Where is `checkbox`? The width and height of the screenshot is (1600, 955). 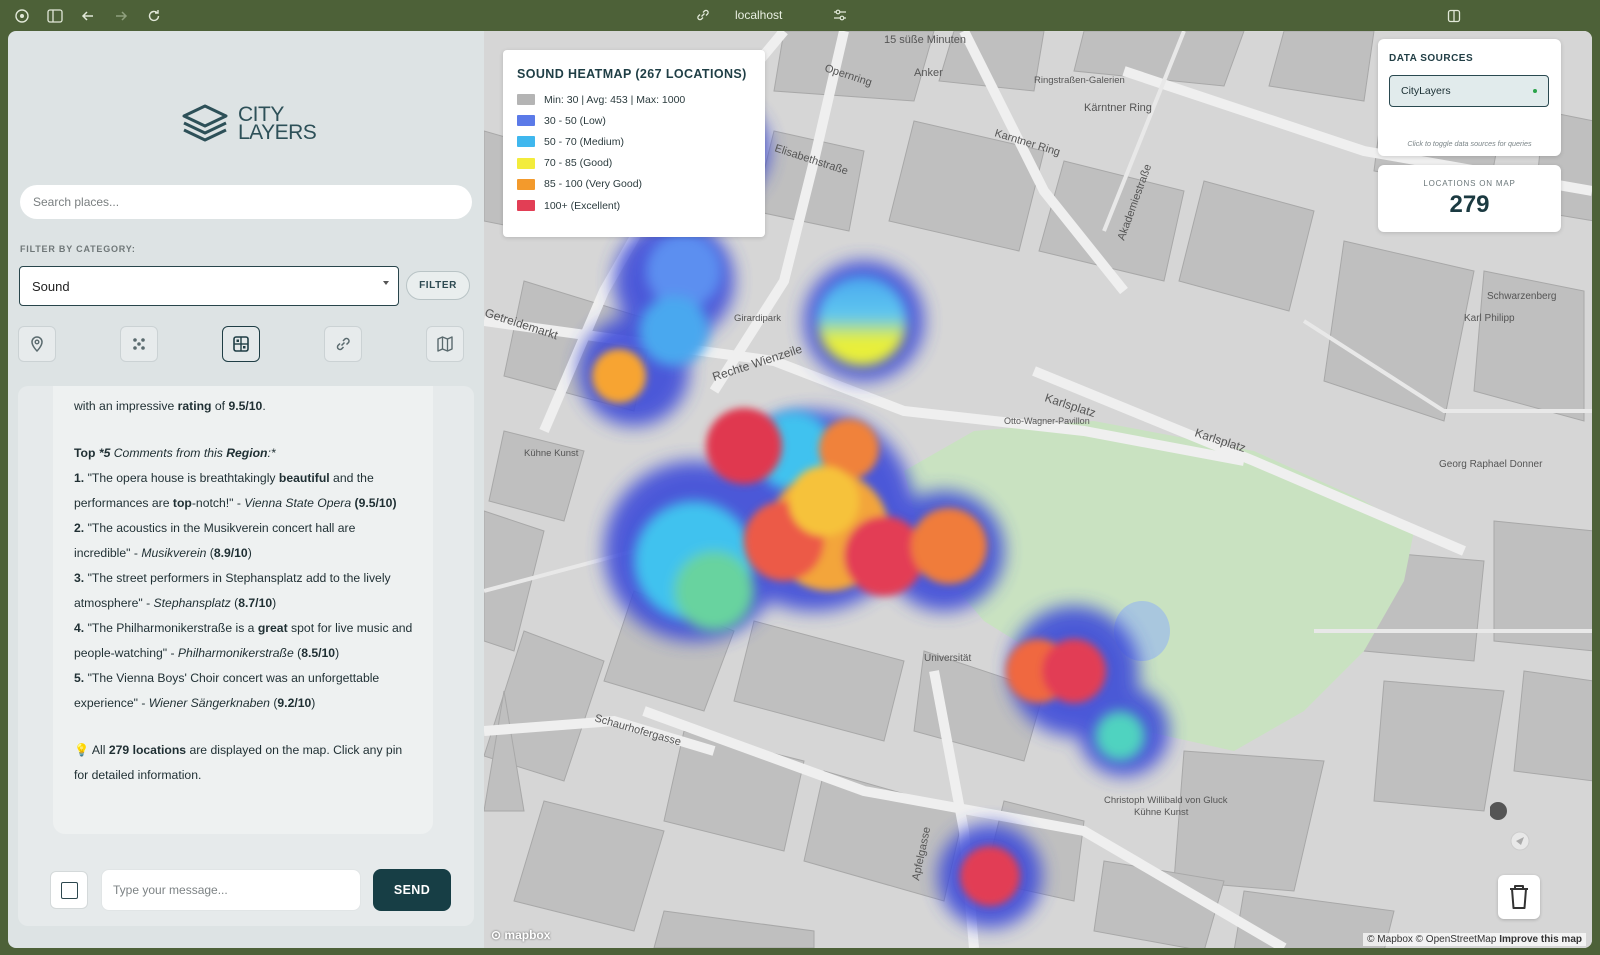
checkbox is located at coordinates (69, 890).